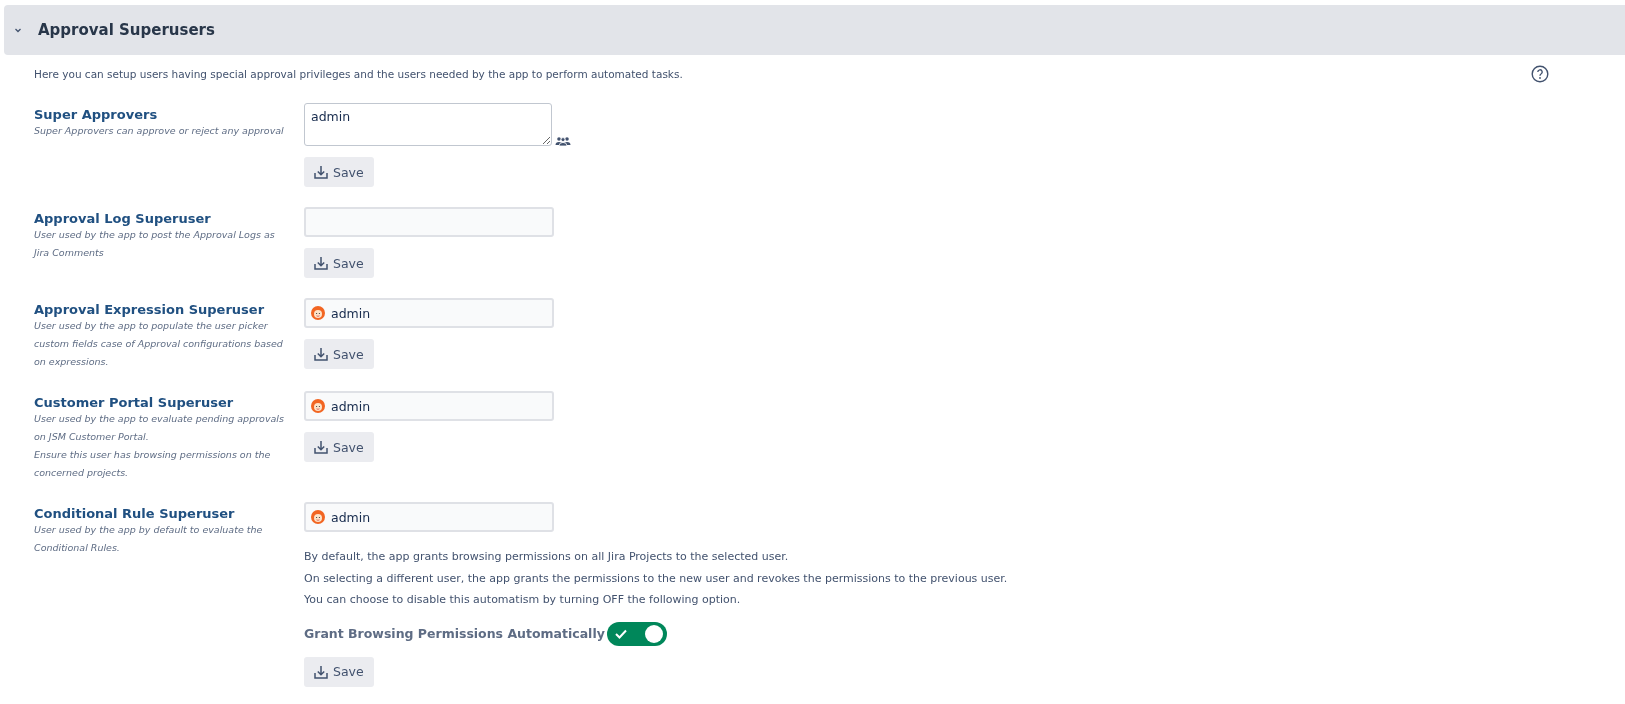 The width and height of the screenshot is (1625, 704). What do you see at coordinates (358, 74) in the screenshot?
I see `intro-text: Here you can setup users having special approval privileges and the users needed by the app to perform automated tasks.` at bounding box center [358, 74].